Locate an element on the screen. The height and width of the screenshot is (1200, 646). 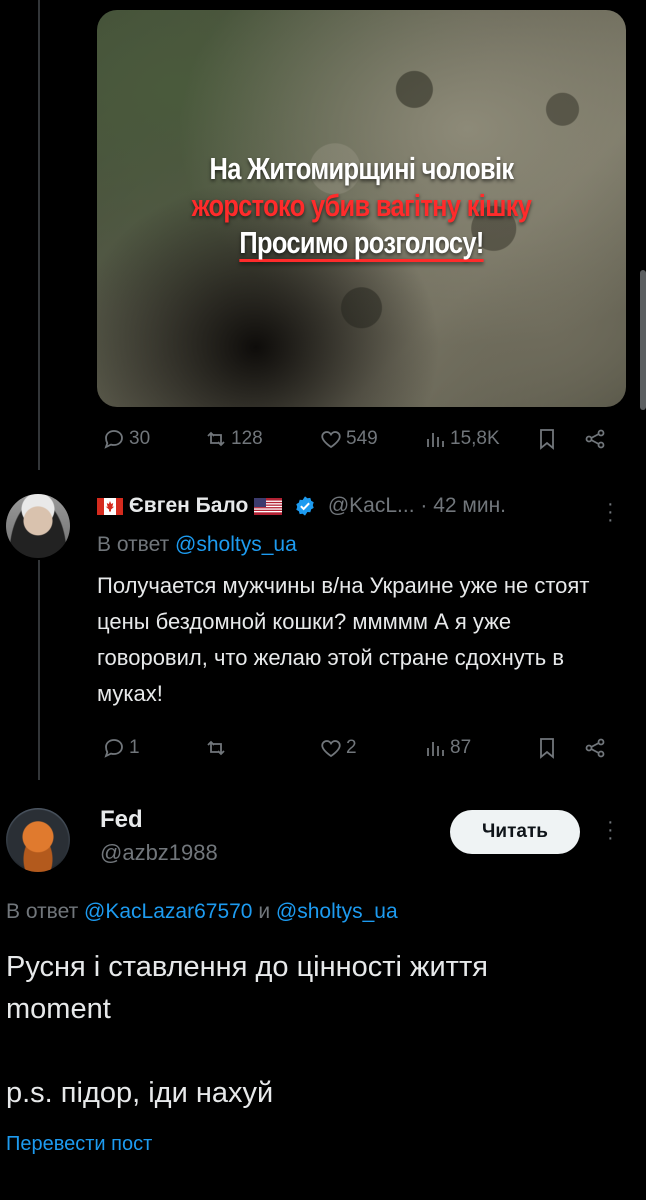
reply-context: В ответ @sholtys_ua is located at coordinates (197, 545).